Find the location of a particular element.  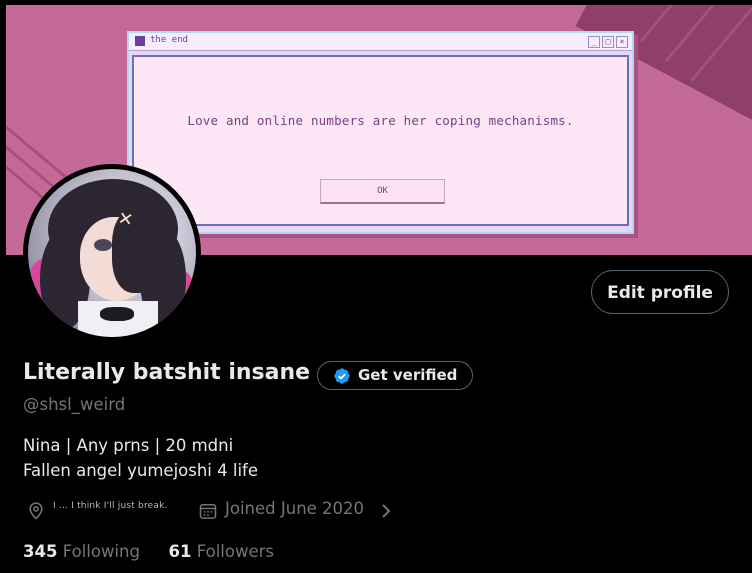

display-name: Literally batshit insane is located at coordinates (167, 372).